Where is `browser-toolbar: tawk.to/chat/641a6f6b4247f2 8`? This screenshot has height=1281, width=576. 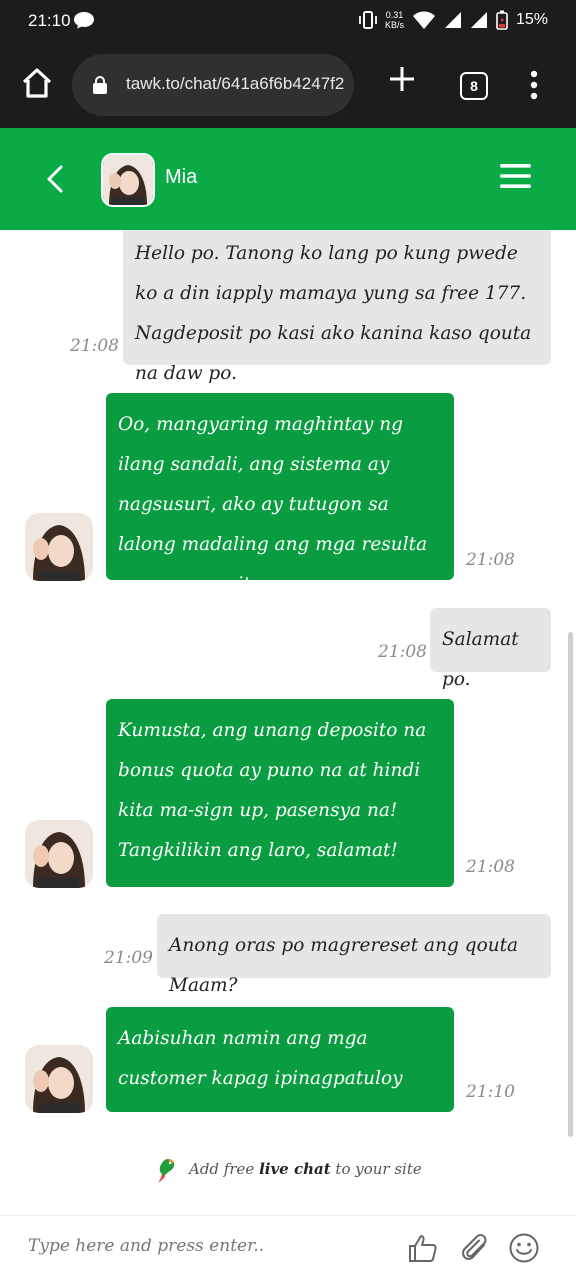
browser-toolbar: tawk.to/chat/641a6f6b4247f2 8 is located at coordinates (288, 86).